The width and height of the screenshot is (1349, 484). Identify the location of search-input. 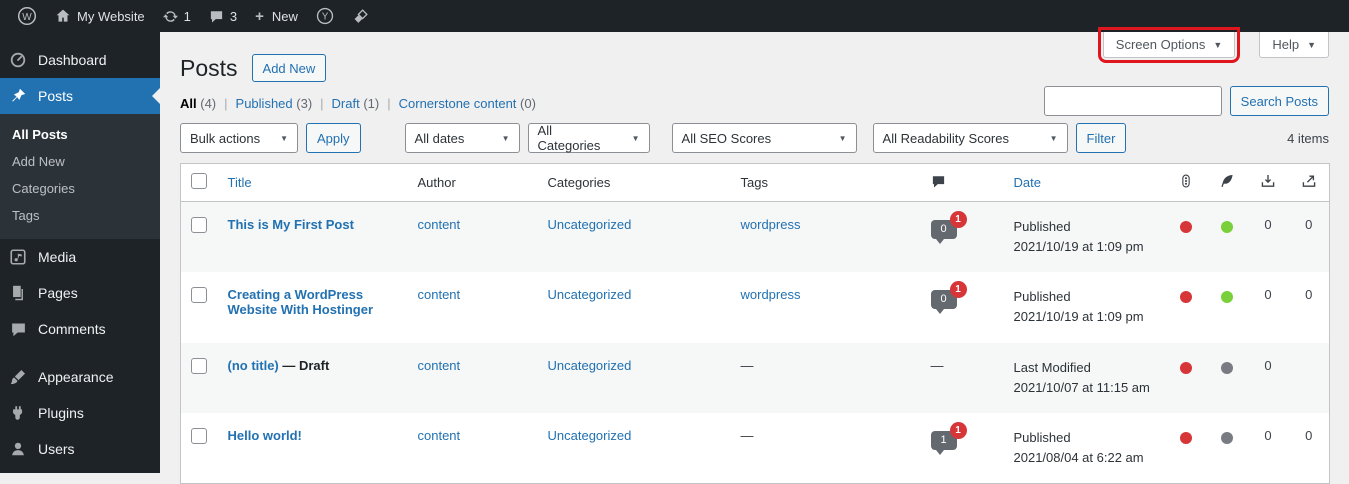
(1133, 101).